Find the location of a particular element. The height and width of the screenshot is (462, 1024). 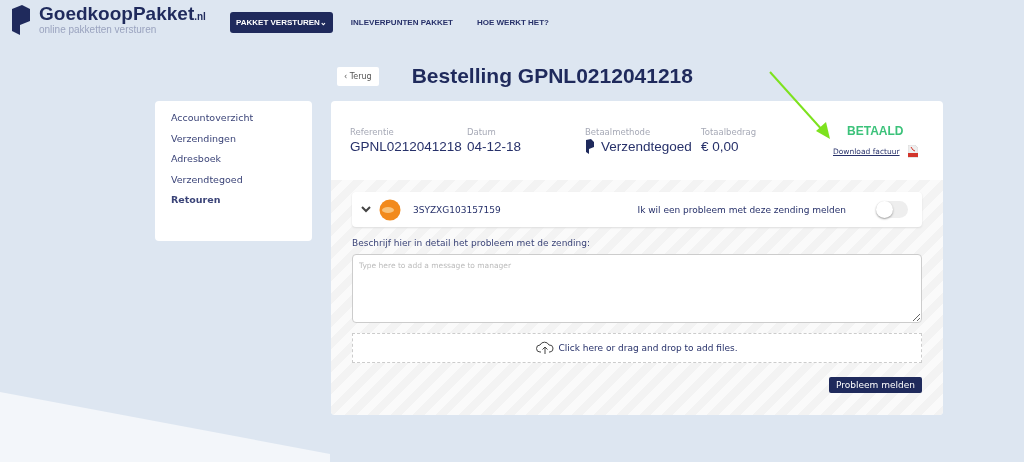

field-value: Verzendtegoed is located at coordinates (646, 146).